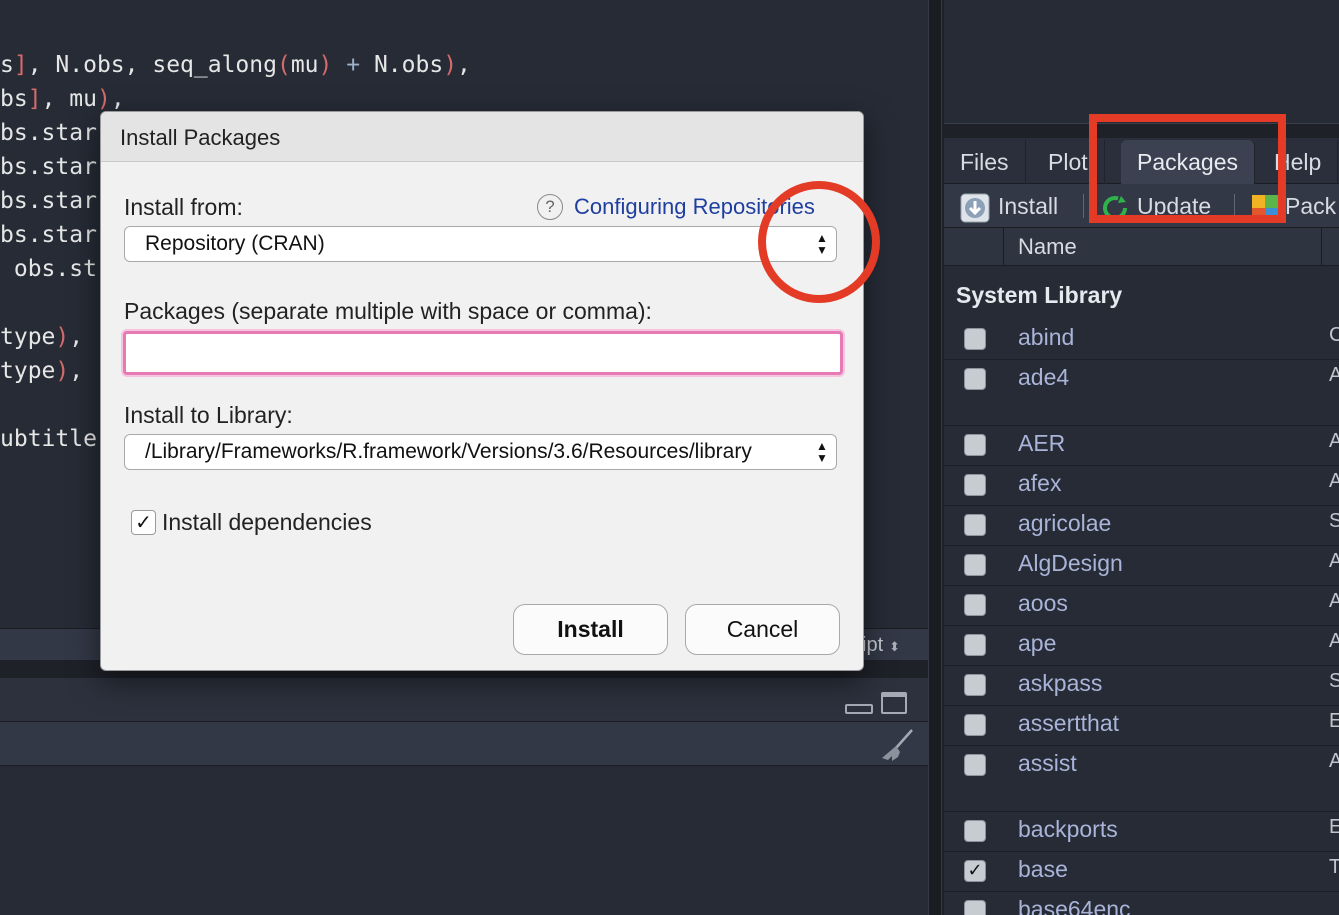  Describe the element at coordinates (1141, 486) in the screenshot. I see `package-row: afex A` at that location.